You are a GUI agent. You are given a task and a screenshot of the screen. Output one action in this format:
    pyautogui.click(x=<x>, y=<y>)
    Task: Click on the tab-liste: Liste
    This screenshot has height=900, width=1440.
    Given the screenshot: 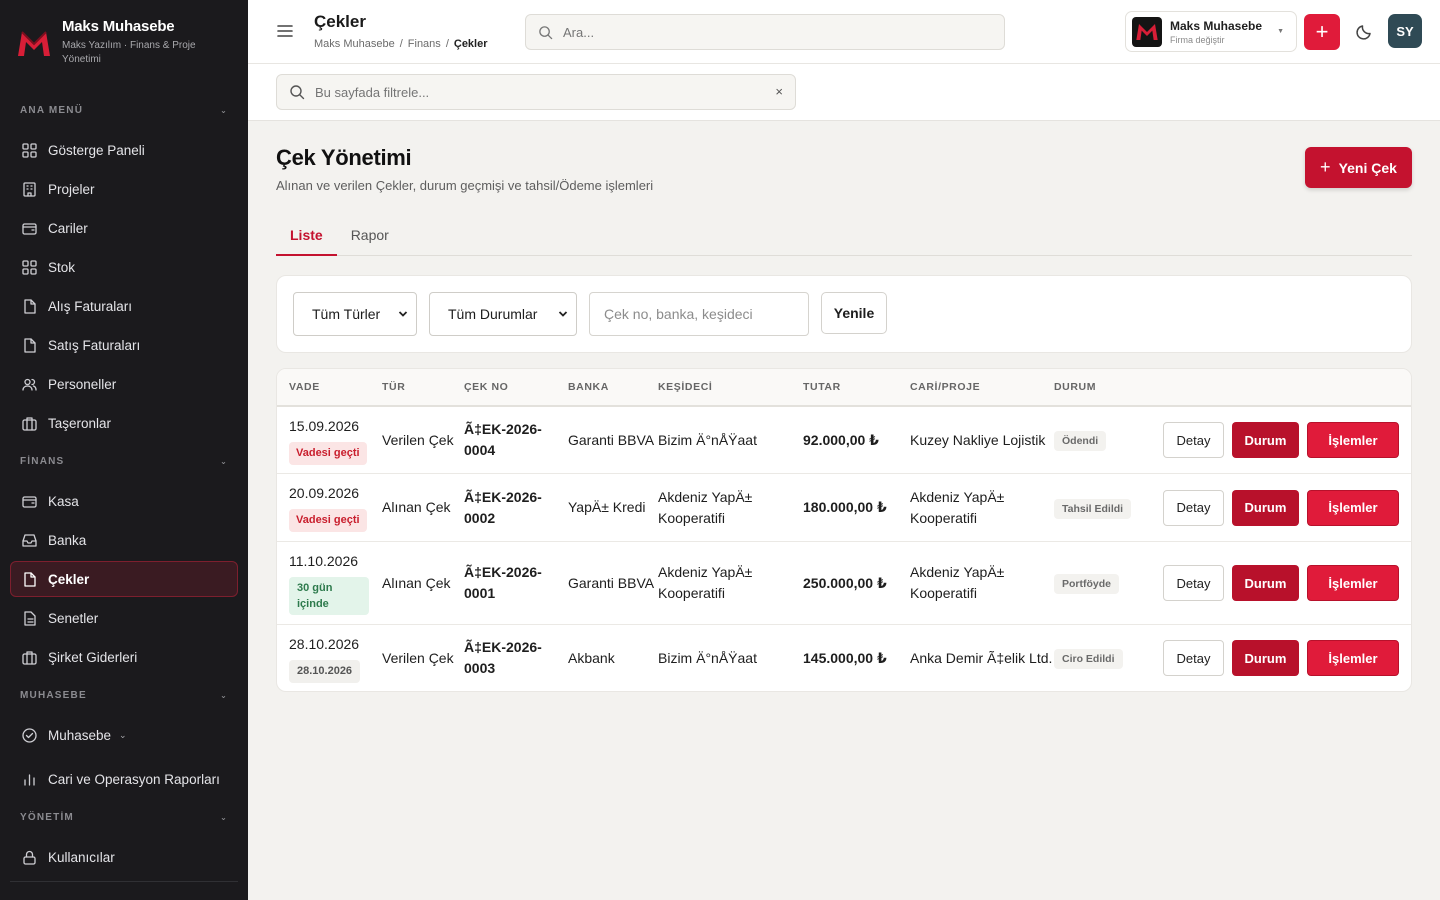 What is the action you would take?
    pyautogui.click(x=306, y=238)
    